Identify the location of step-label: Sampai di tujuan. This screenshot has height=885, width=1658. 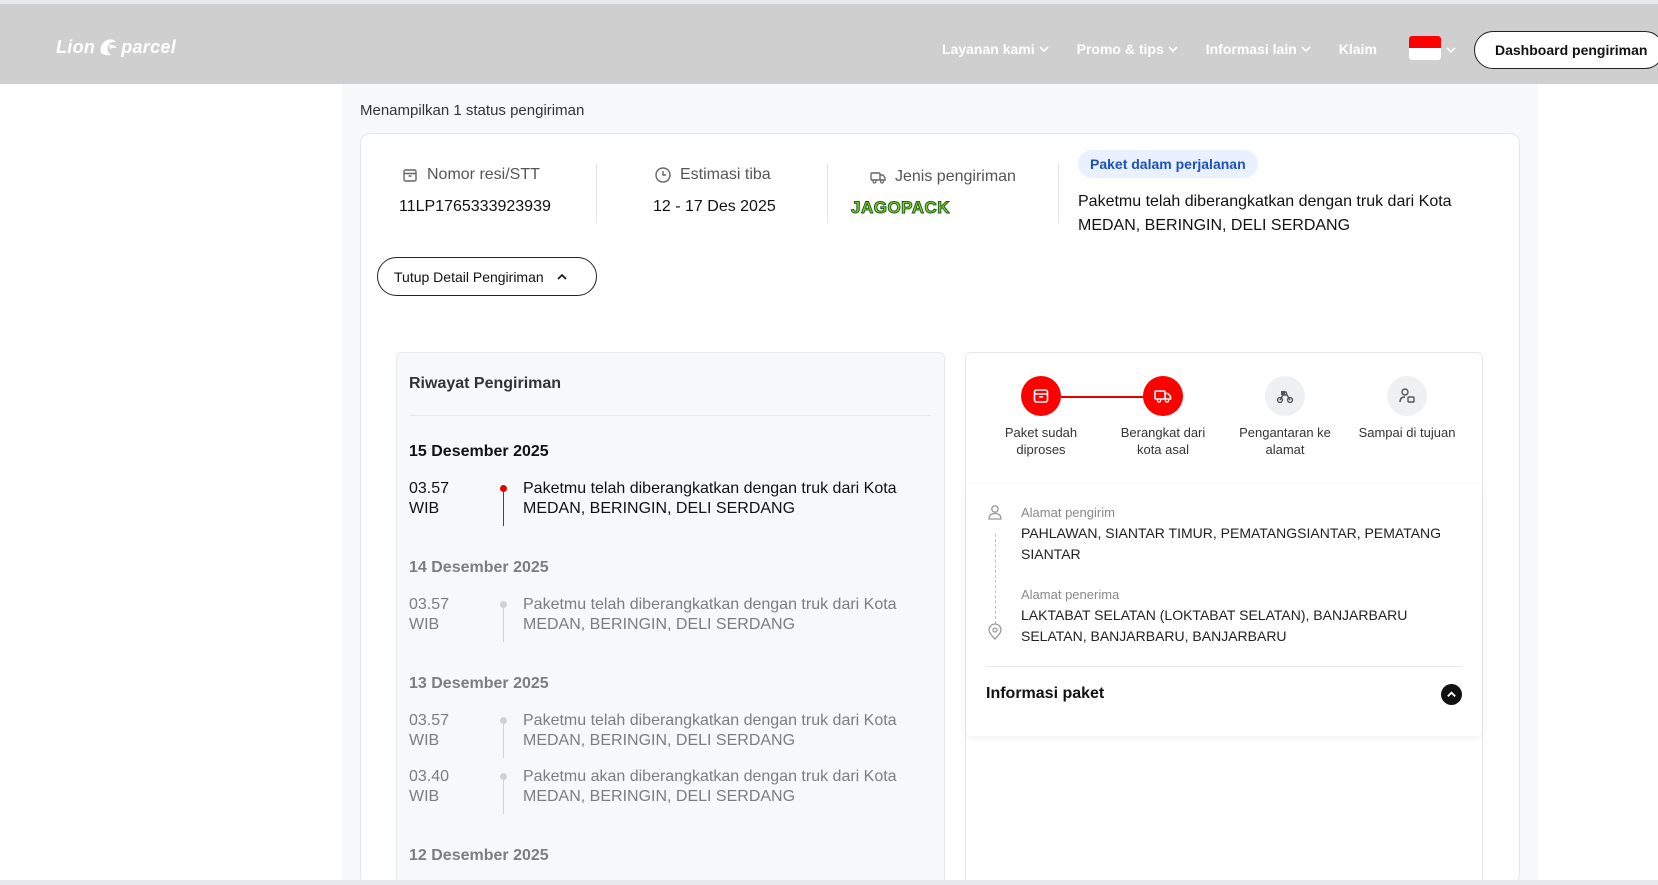
(1407, 432).